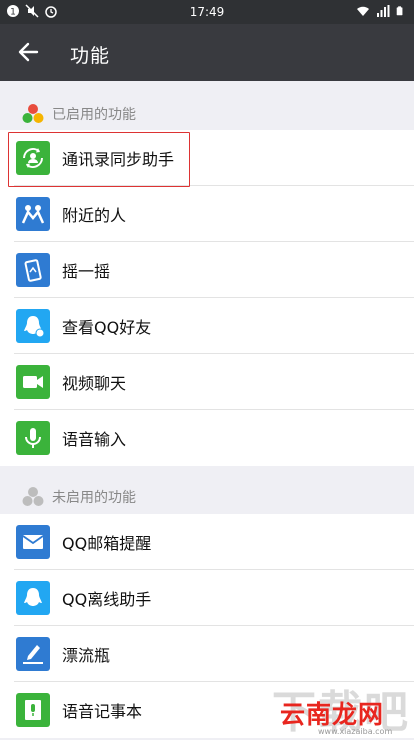 Image resolution: width=414 pixels, height=740 pixels. What do you see at coordinates (207, 326) in the screenshot?
I see `feature-row-qq-friends: 查看QQ好友` at bounding box center [207, 326].